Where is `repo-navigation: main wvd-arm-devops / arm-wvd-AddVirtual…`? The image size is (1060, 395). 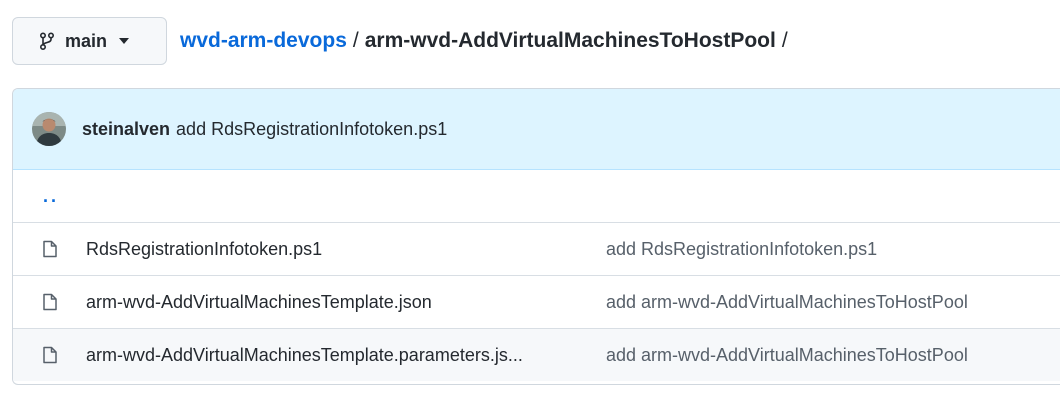 repo-navigation: main wvd-arm-devops / arm-wvd-AddVirtual… is located at coordinates (403, 41).